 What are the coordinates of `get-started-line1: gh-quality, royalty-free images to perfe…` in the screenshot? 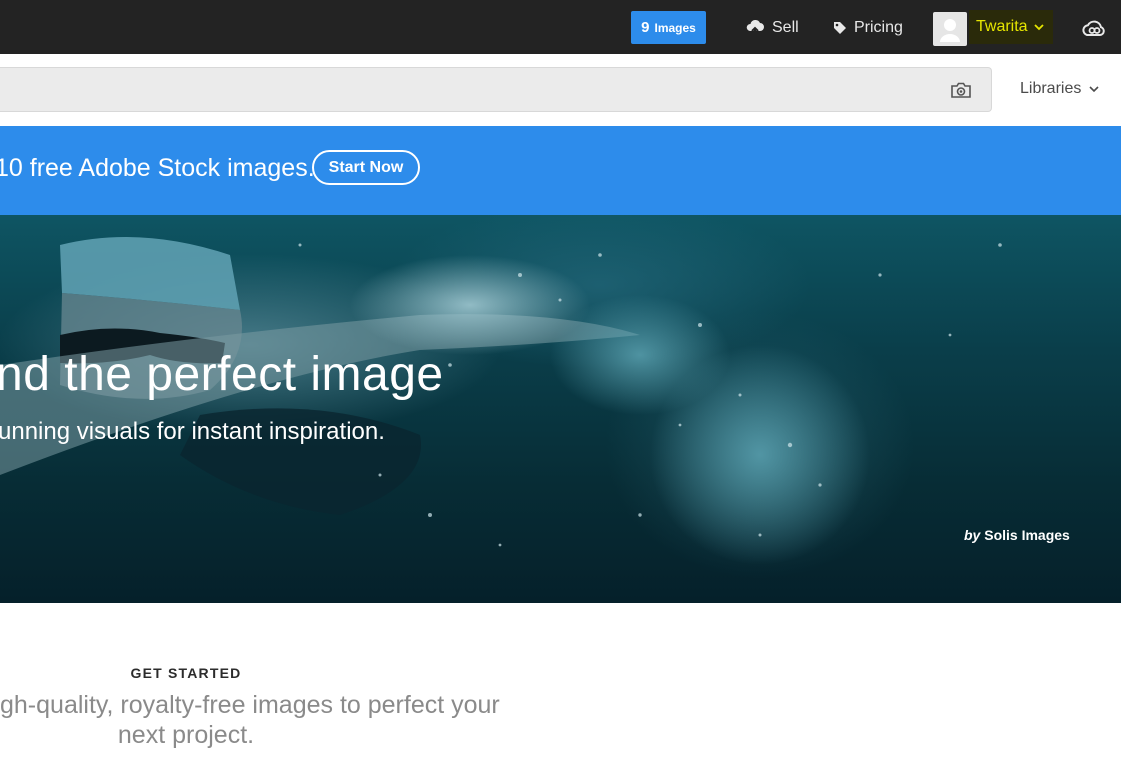 It's located at (250, 705).